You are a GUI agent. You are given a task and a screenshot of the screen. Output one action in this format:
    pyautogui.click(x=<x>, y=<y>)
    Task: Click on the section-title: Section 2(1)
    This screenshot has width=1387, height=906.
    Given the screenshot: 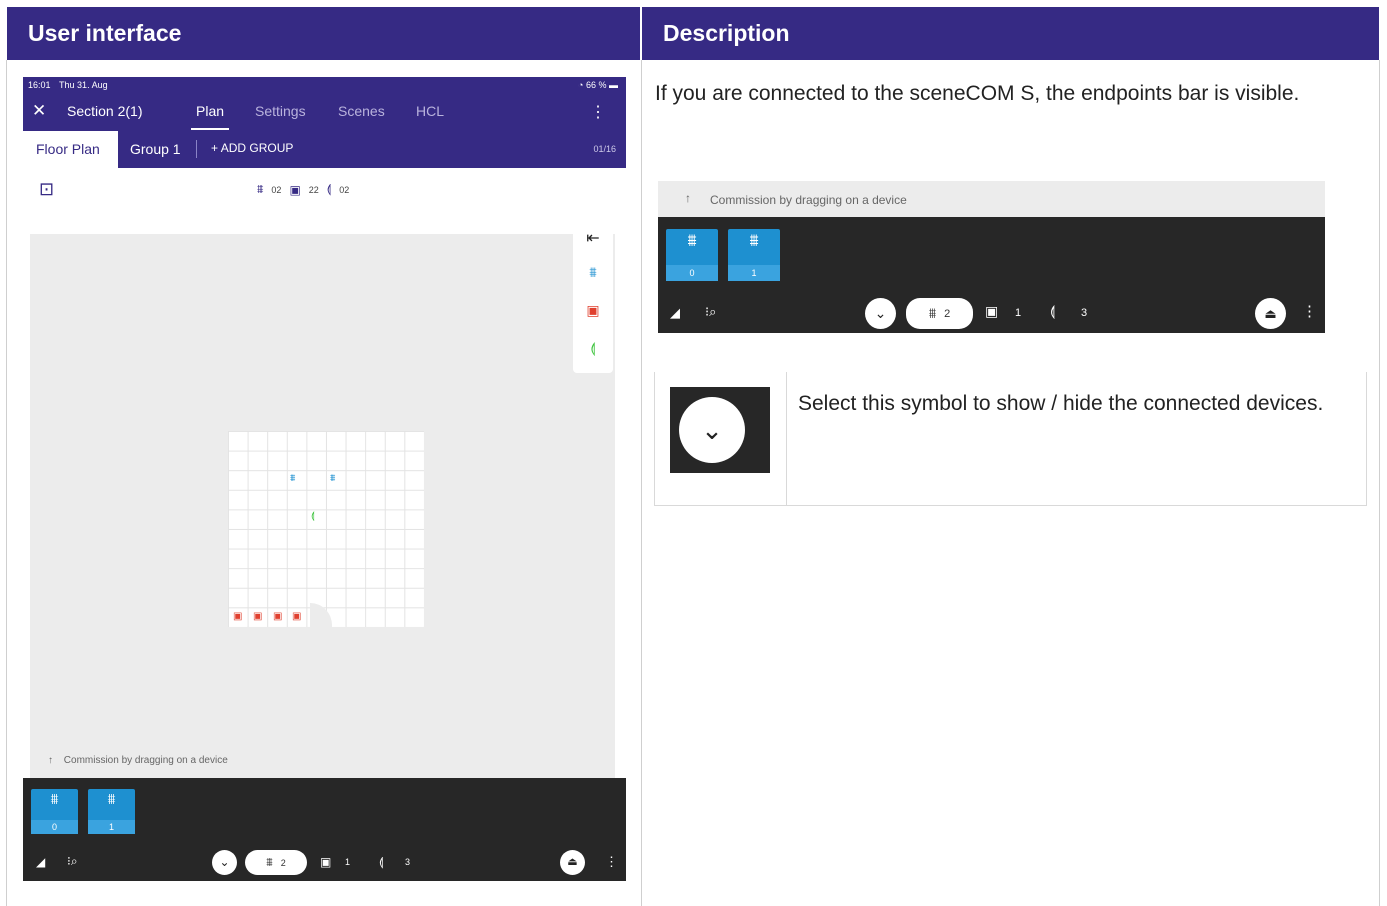 What is the action you would take?
    pyautogui.click(x=105, y=111)
    